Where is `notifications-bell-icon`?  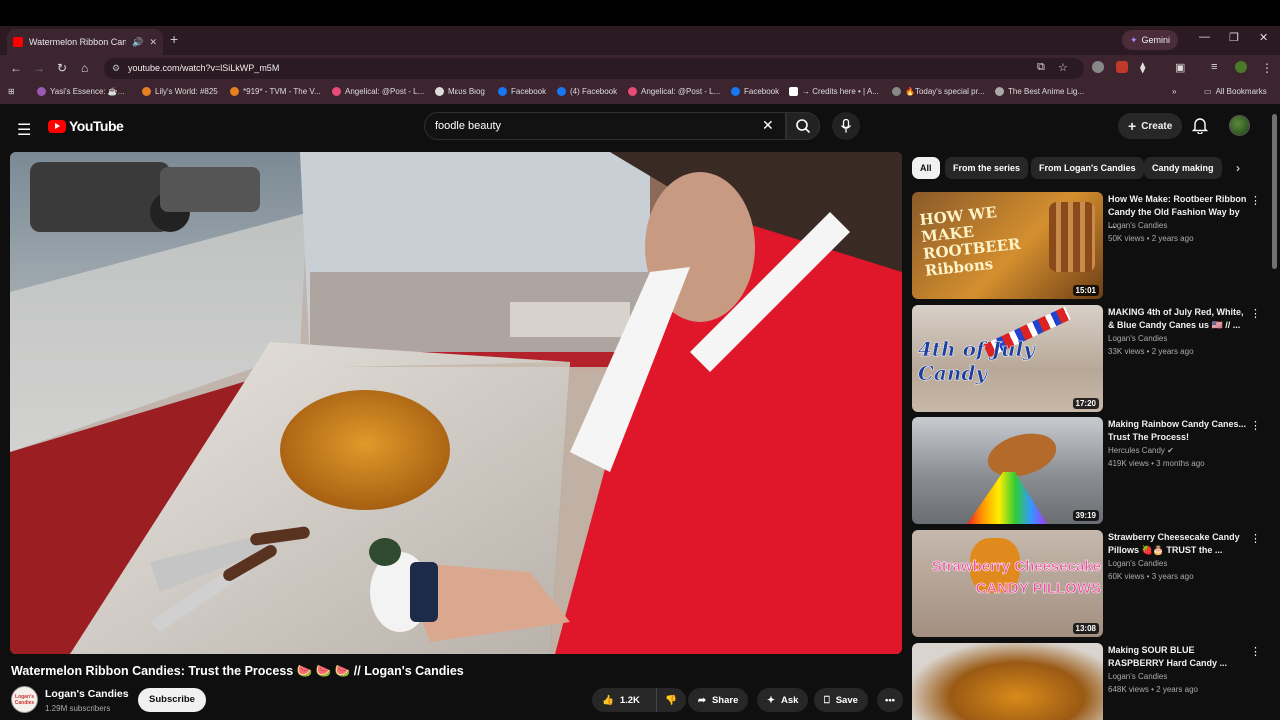 notifications-bell-icon is located at coordinates (1200, 125).